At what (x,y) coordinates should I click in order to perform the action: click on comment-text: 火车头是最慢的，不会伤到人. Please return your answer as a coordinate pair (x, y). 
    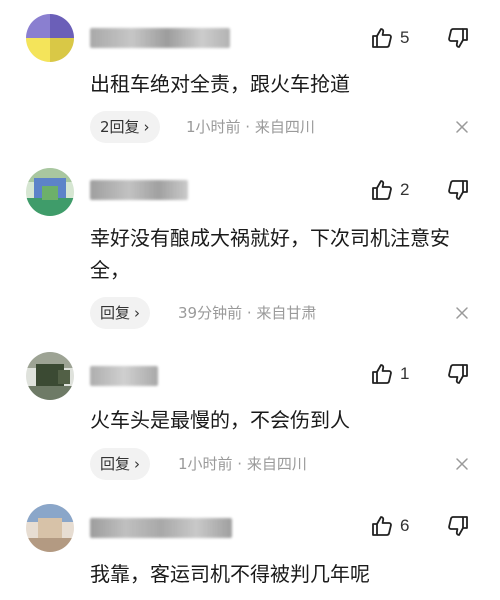
    Looking at the image, I should click on (220, 420).